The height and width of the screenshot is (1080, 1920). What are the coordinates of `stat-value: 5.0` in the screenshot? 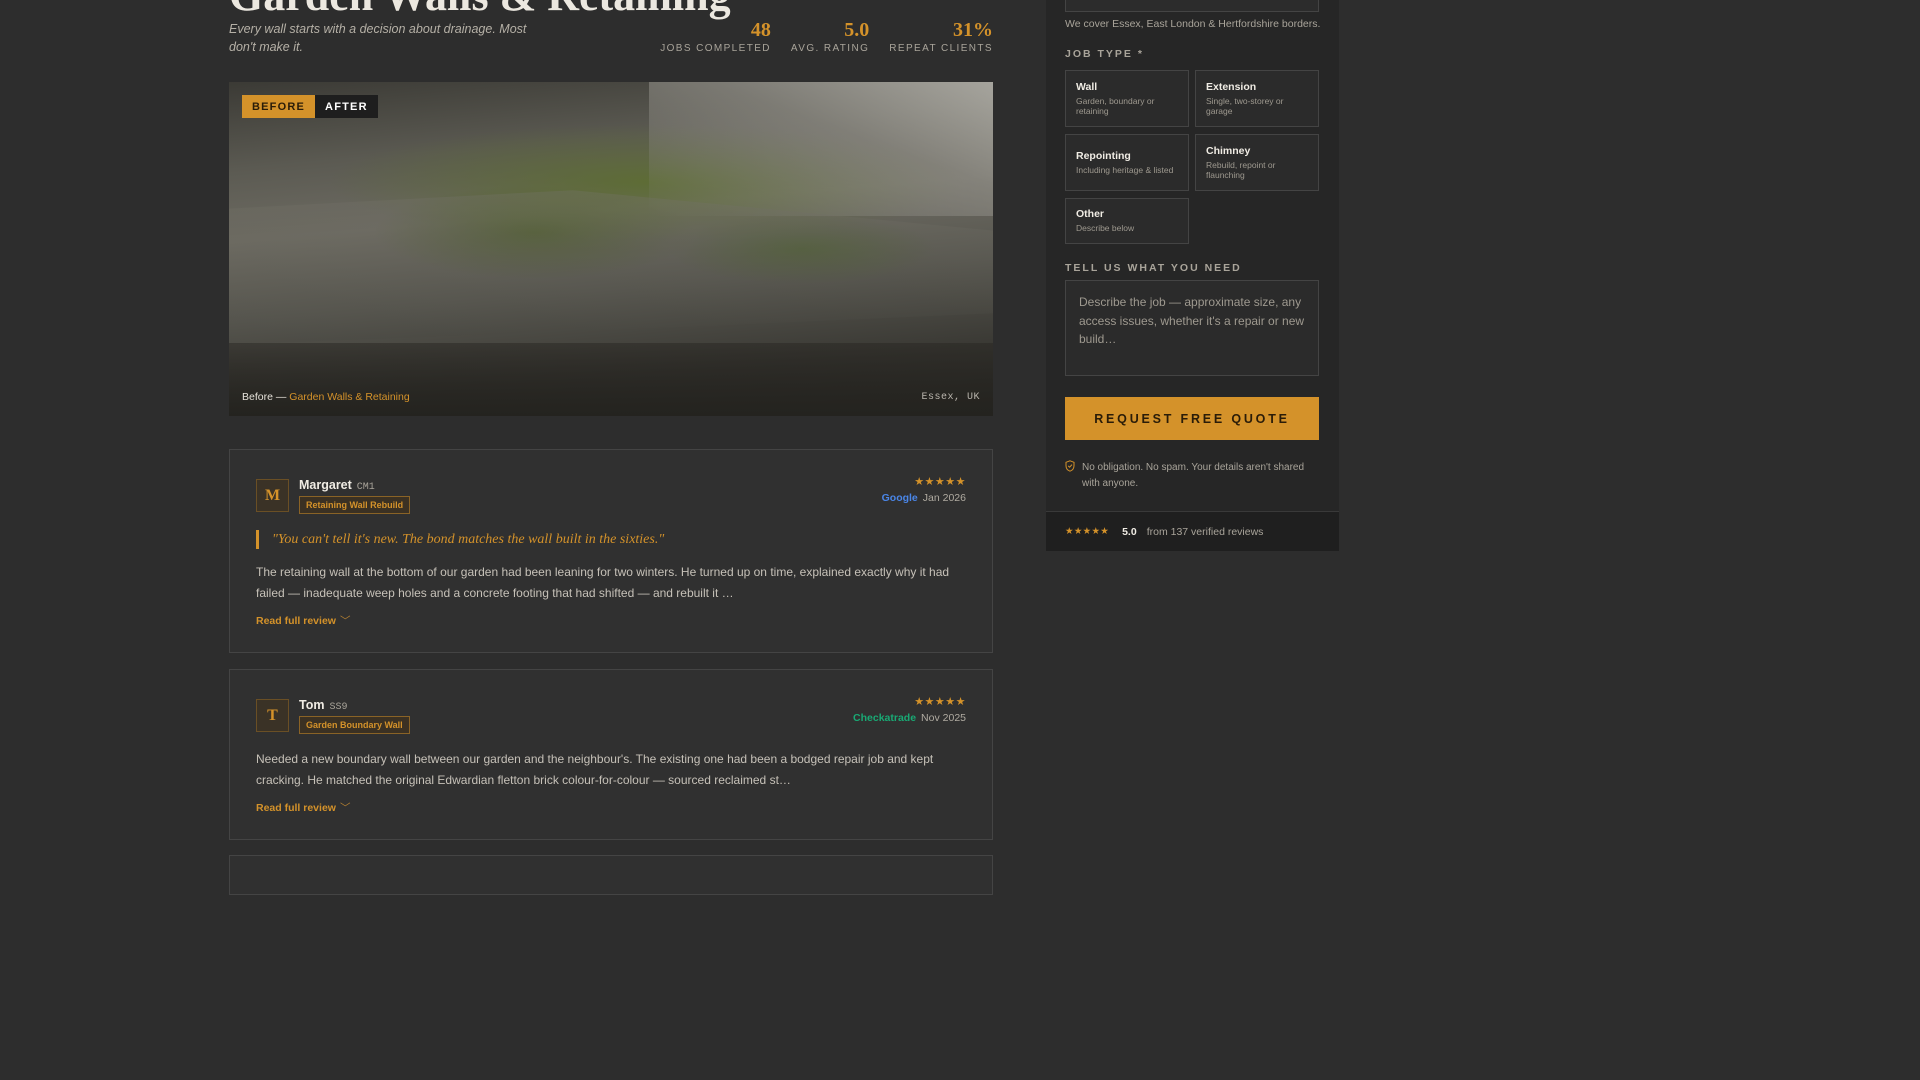 It's located at (857, 30).